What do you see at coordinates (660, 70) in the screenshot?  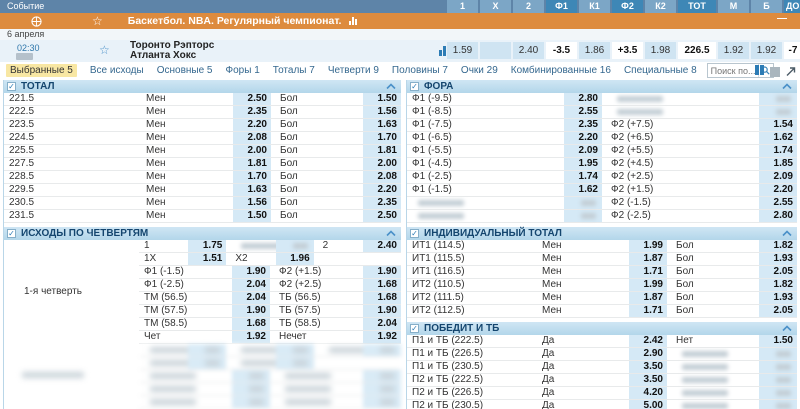 I see `tab-9: Специальные 8` at bounding box center [660, 70].